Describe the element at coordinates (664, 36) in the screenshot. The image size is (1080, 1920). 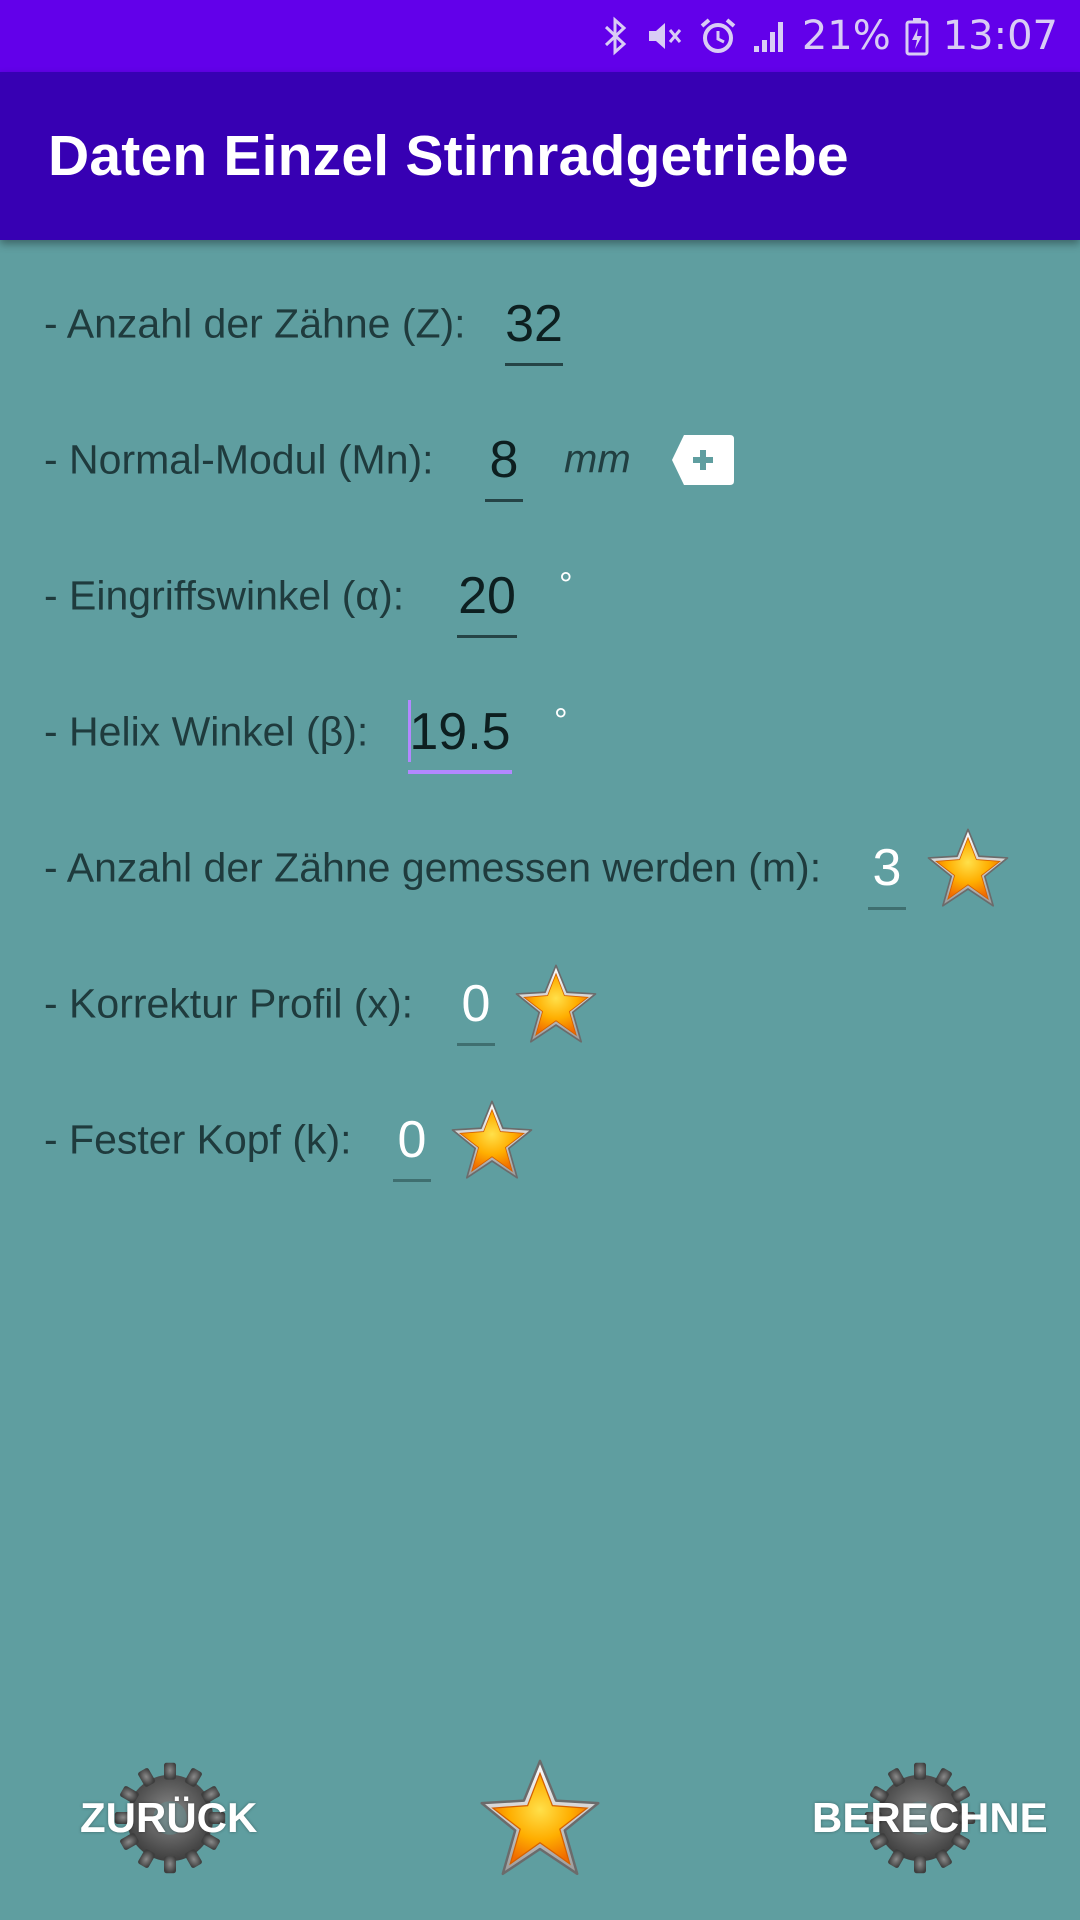
I see `mute-icon` at that location.